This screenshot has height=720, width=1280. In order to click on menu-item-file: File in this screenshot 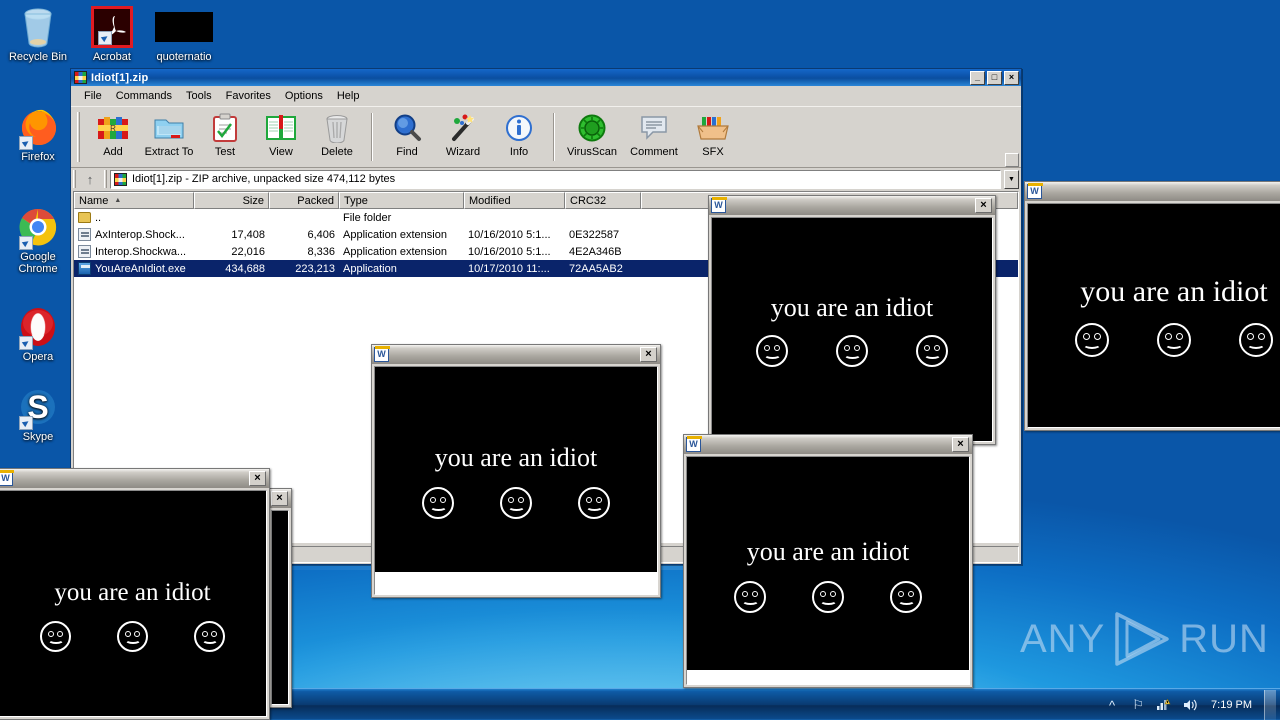, I will do `click(93, 96)`.